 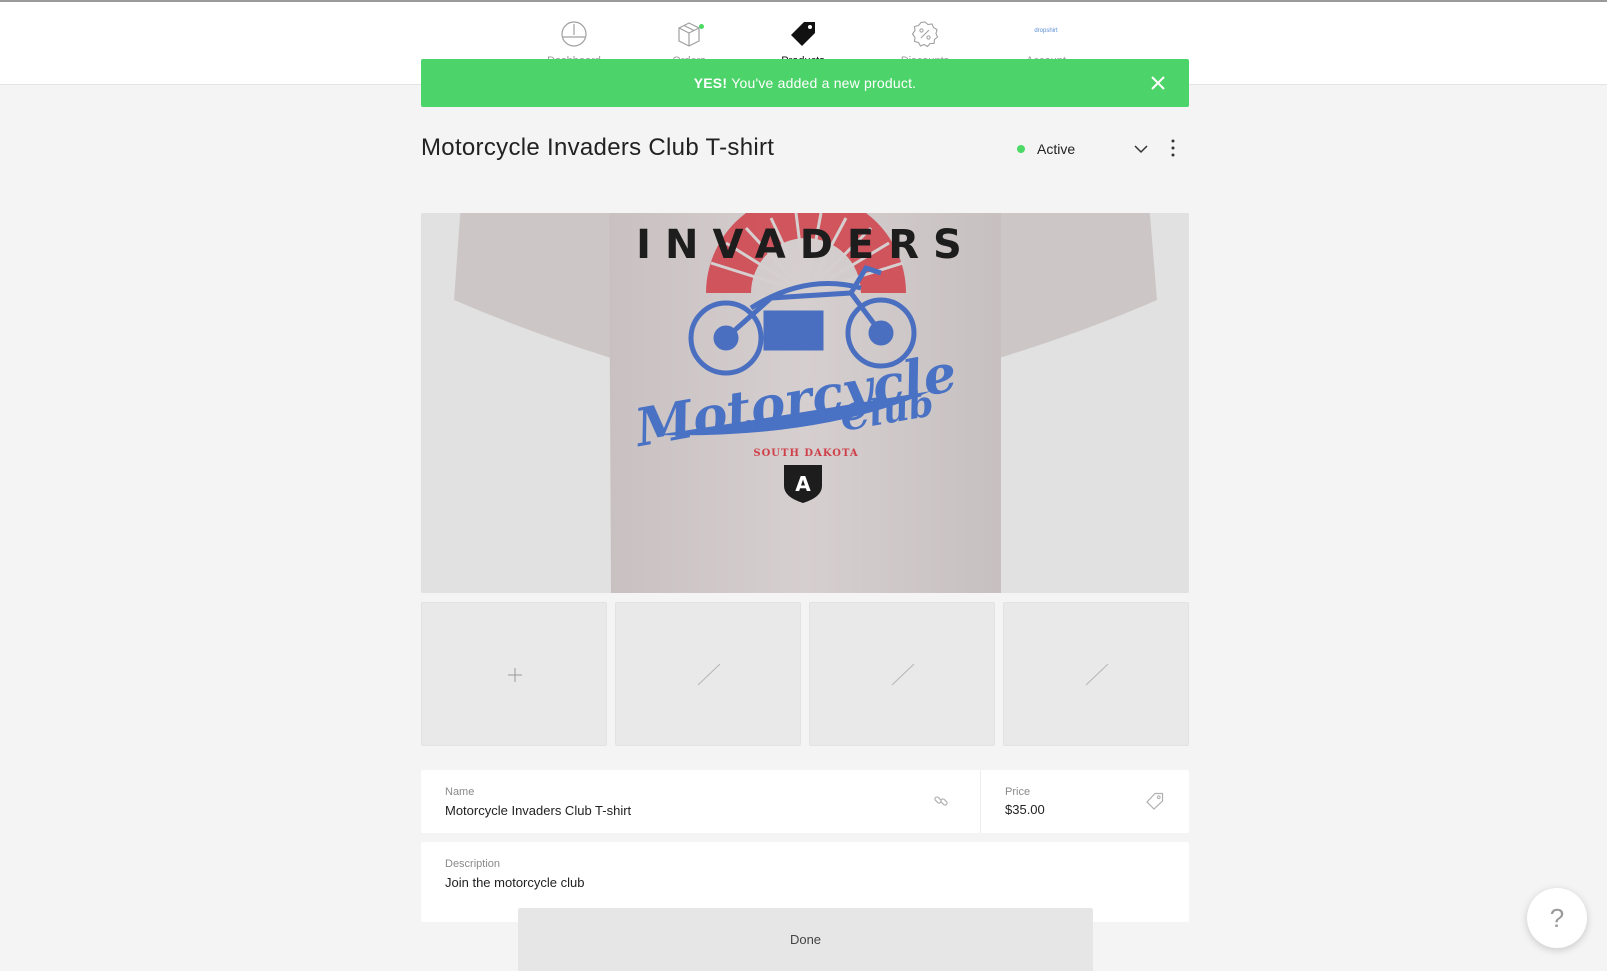 I want to click on link-icon, so click(x=941, y=801).